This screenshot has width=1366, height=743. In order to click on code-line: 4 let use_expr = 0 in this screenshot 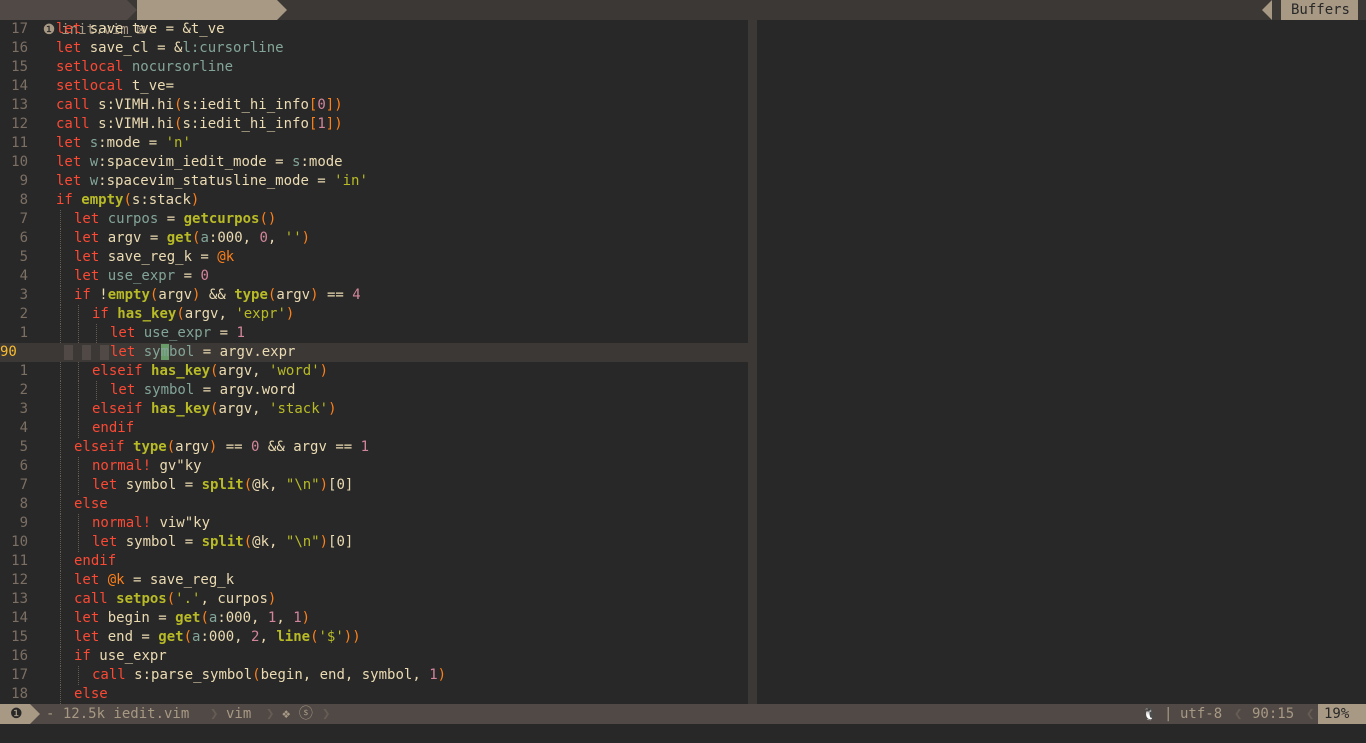, I will do `click(374, 276)`.